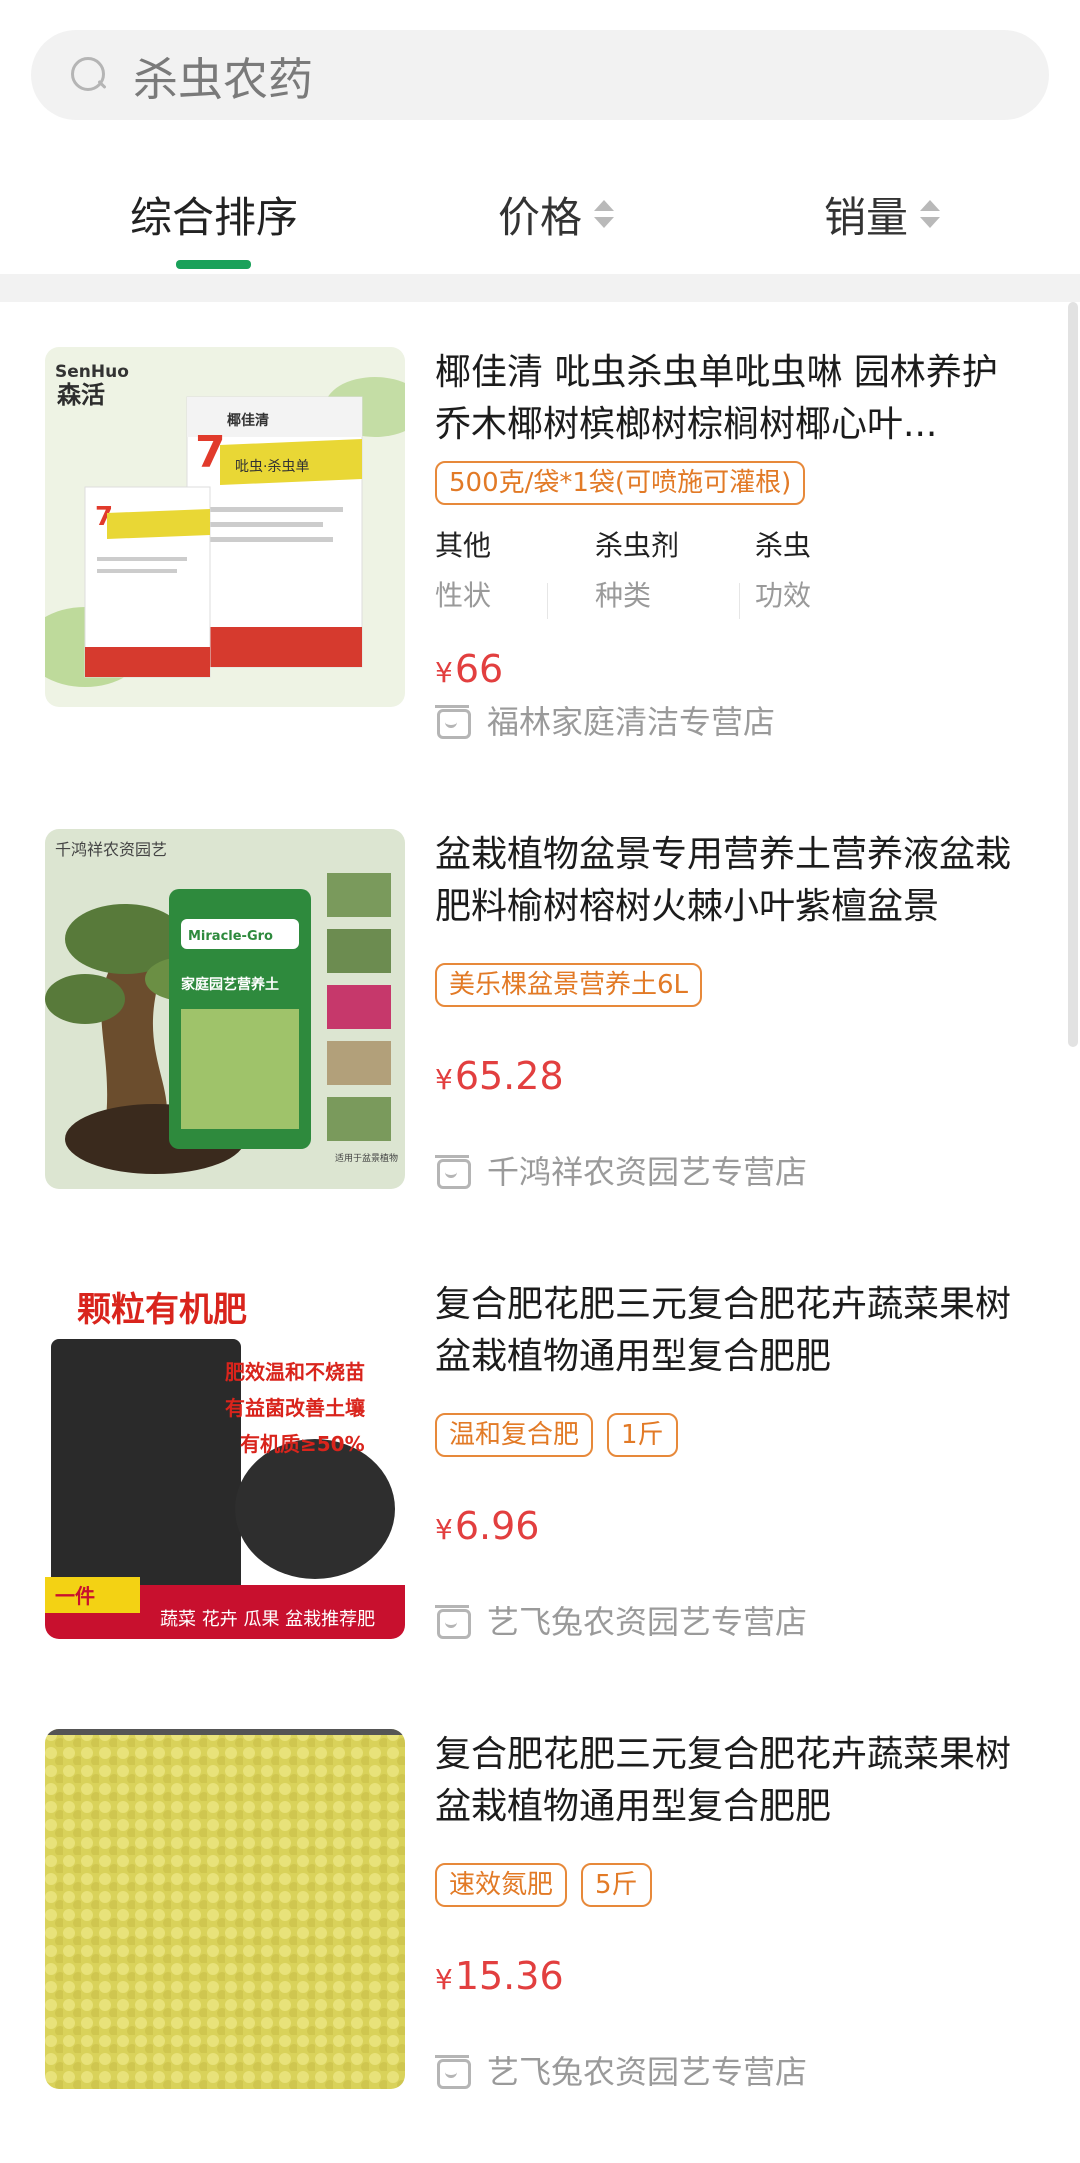 This screenshot has width=1080, height=2163. I want to click on product-image, so click(225, 1909).